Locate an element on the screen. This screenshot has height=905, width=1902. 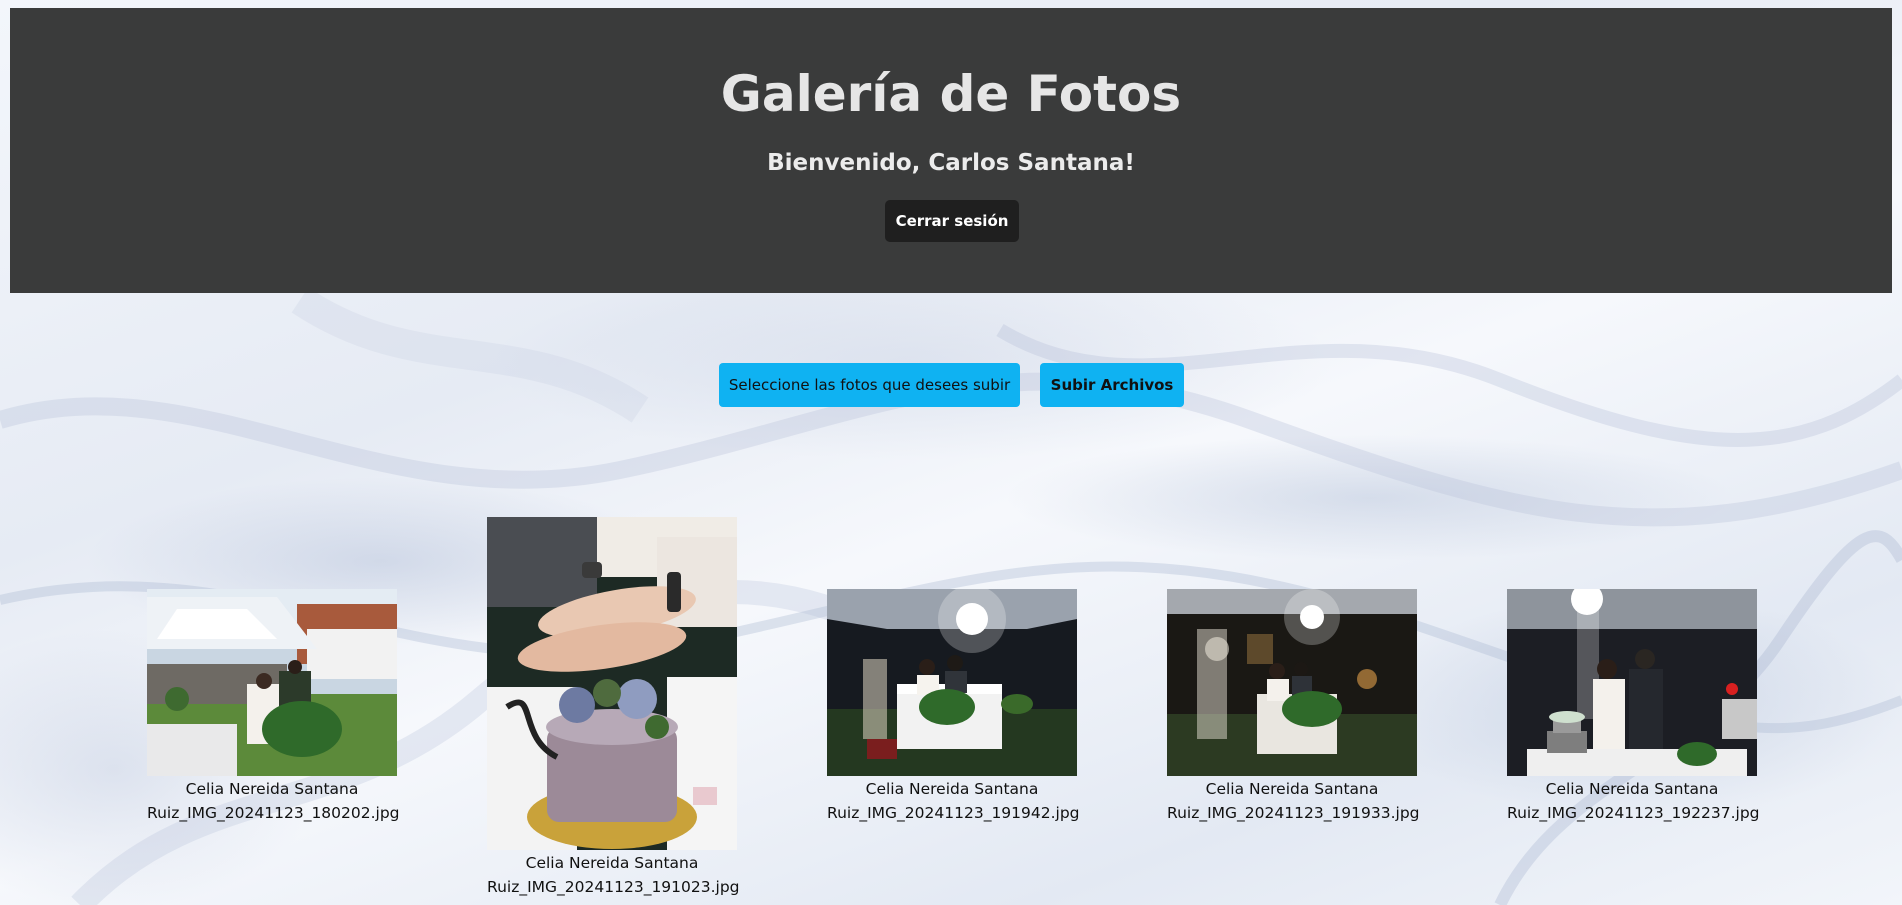
upload-files-button: Subir Archivos is located at coordinates (1112, 385).